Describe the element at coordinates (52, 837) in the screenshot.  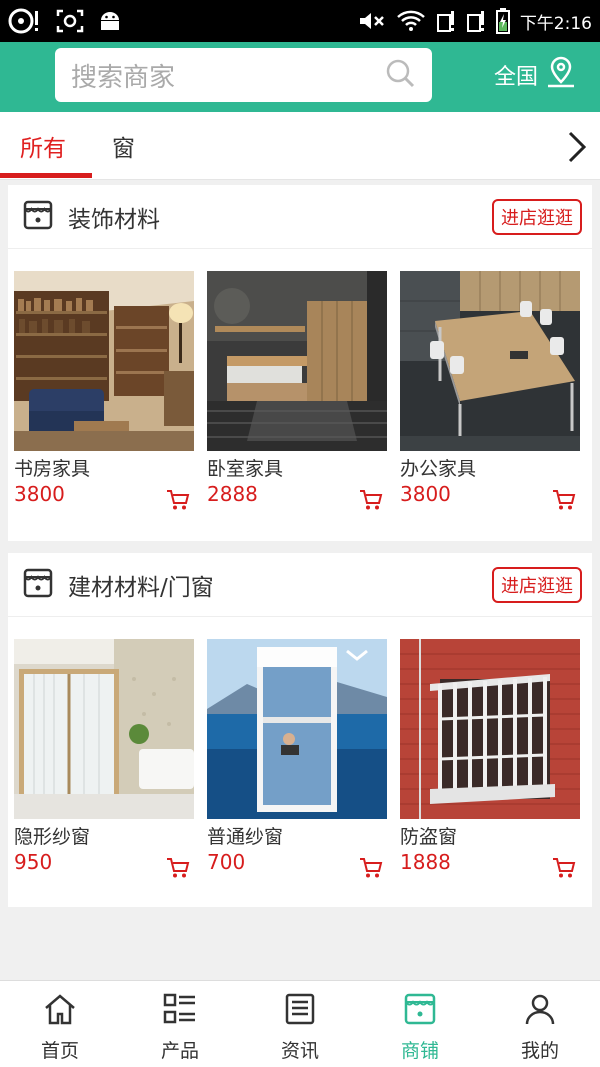
I see `product-name: 隐形纱窗` at that location.